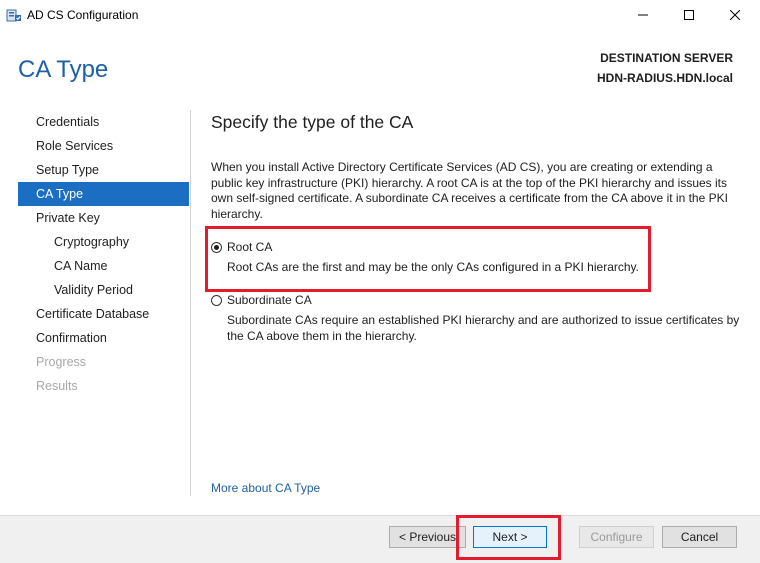  What do you see at coordinates (216, 300) in the screenshot?
I see `subordinate-ca-radio` at bounding box center [216, 300].